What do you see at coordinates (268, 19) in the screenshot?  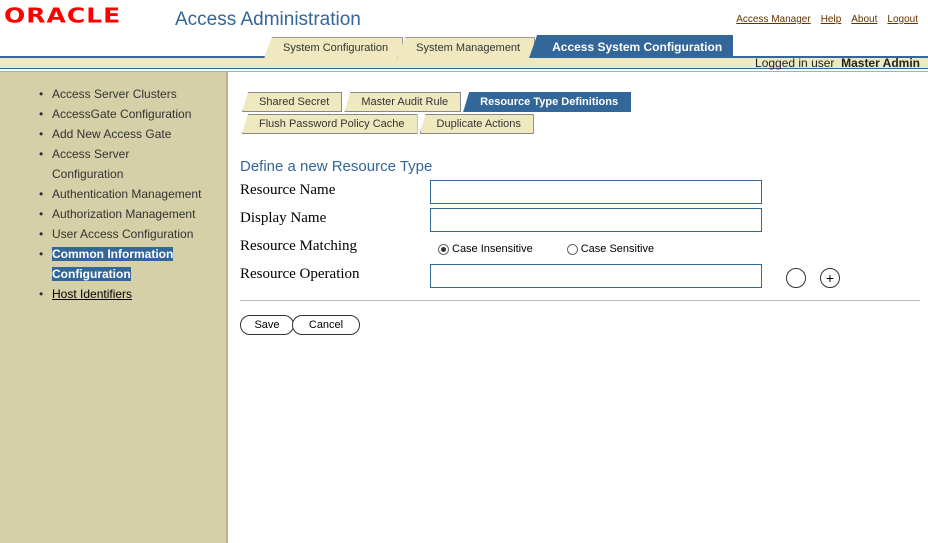 I see `app-title: Access Administration` at bounding box center [268, 19].